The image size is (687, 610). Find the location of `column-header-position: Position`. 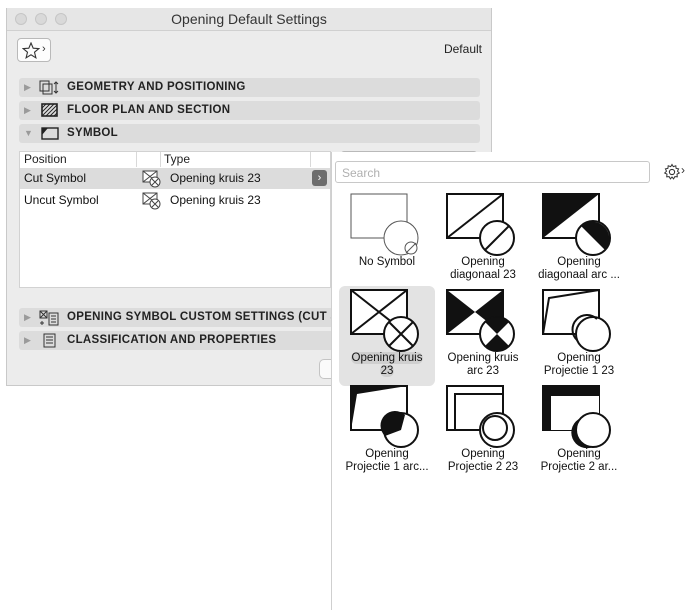

column-header-position: Position is located at coordinates (45, 159).